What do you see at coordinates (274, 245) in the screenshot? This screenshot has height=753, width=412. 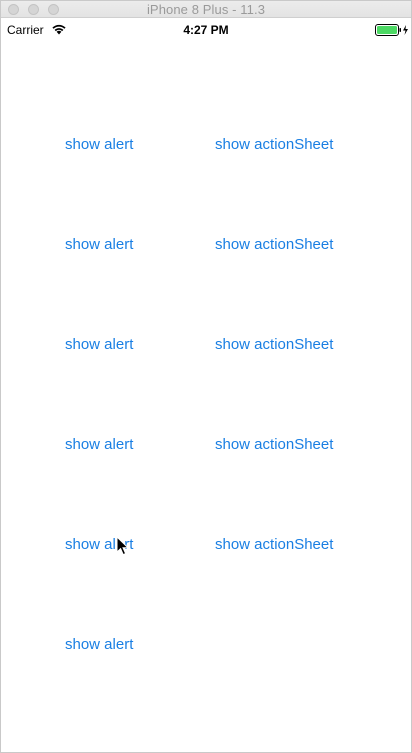 I see `show-actionsheet-button-2: show actionSheet` at bounding box center [274, 245].